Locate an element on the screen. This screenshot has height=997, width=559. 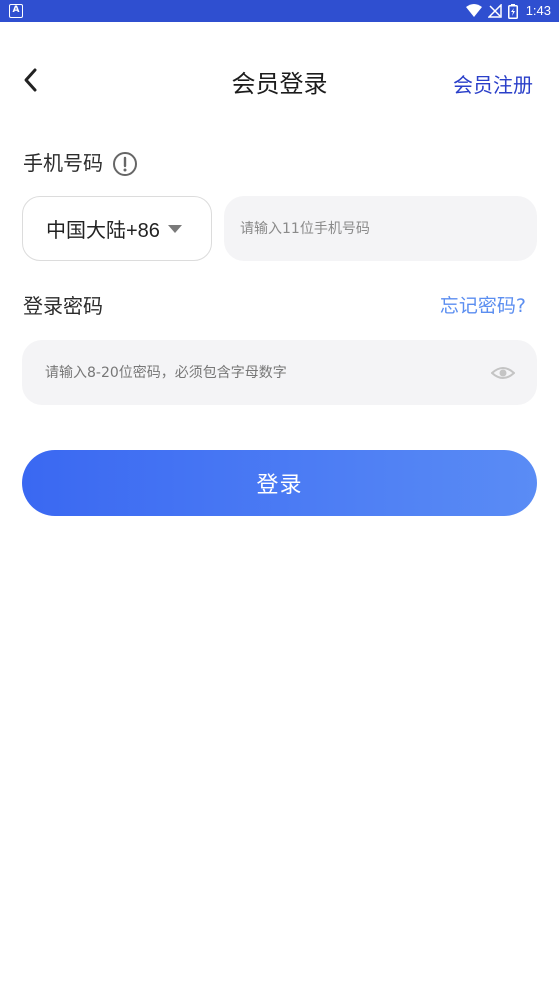
status-bar: A 1:43 is located at coordinates (279, 11).